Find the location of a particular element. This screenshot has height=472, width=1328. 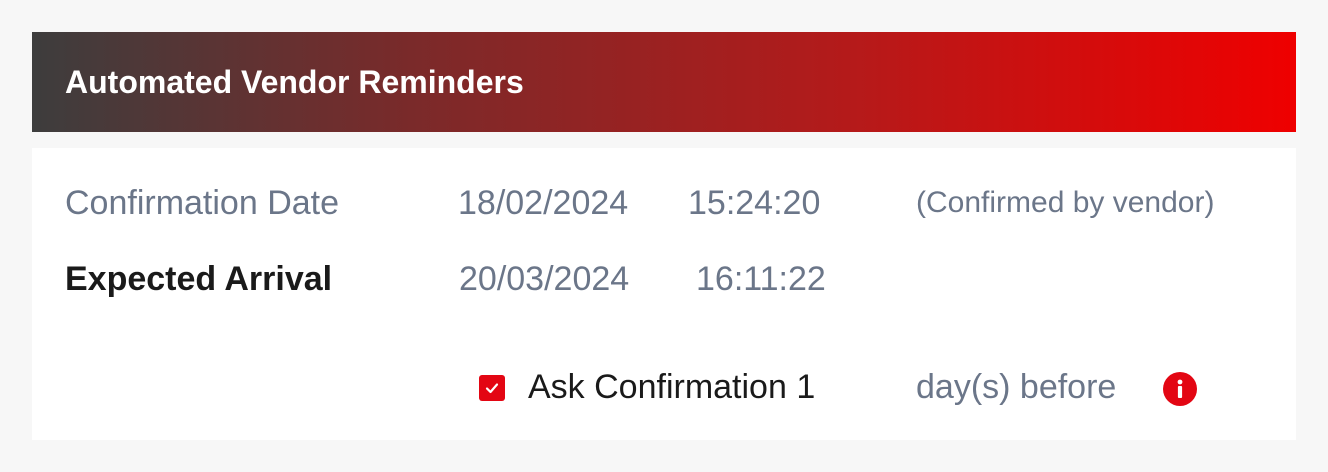

confirmation-status-note: (Confirmed by vendor) is located at coordinates (1065, 202).